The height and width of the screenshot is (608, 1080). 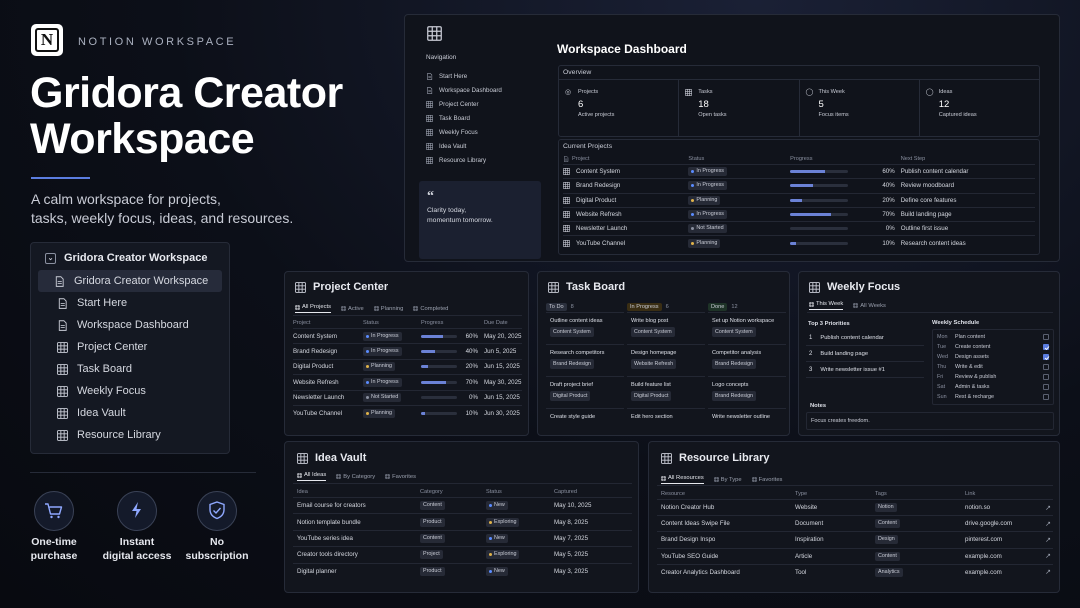 What do you see at coordinates (993, 367) in the screenshot?
I see `schedule-row: Thu Write & edit` at bounding box center [993, 367].